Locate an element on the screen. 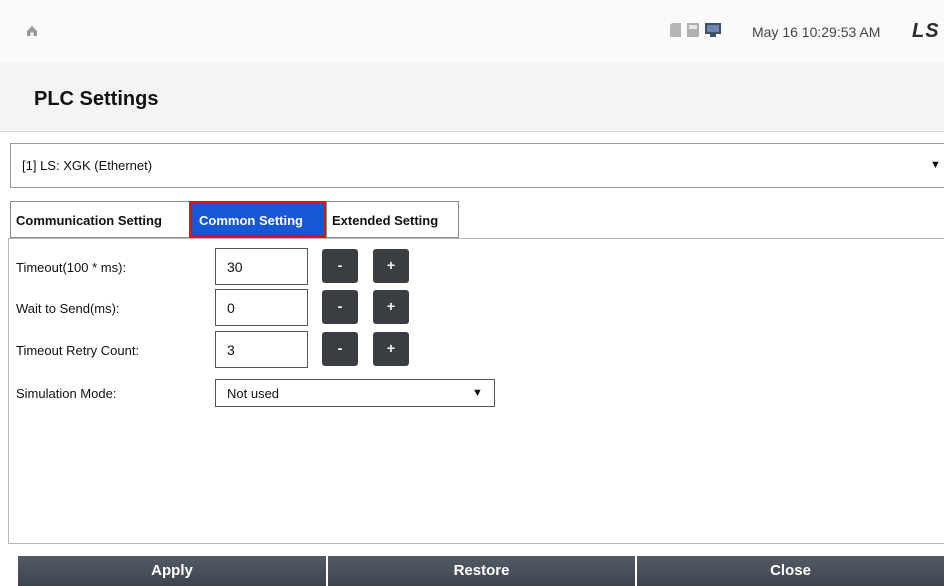  tab-common-setting: Common Setting is located at coordinates (258, 219).